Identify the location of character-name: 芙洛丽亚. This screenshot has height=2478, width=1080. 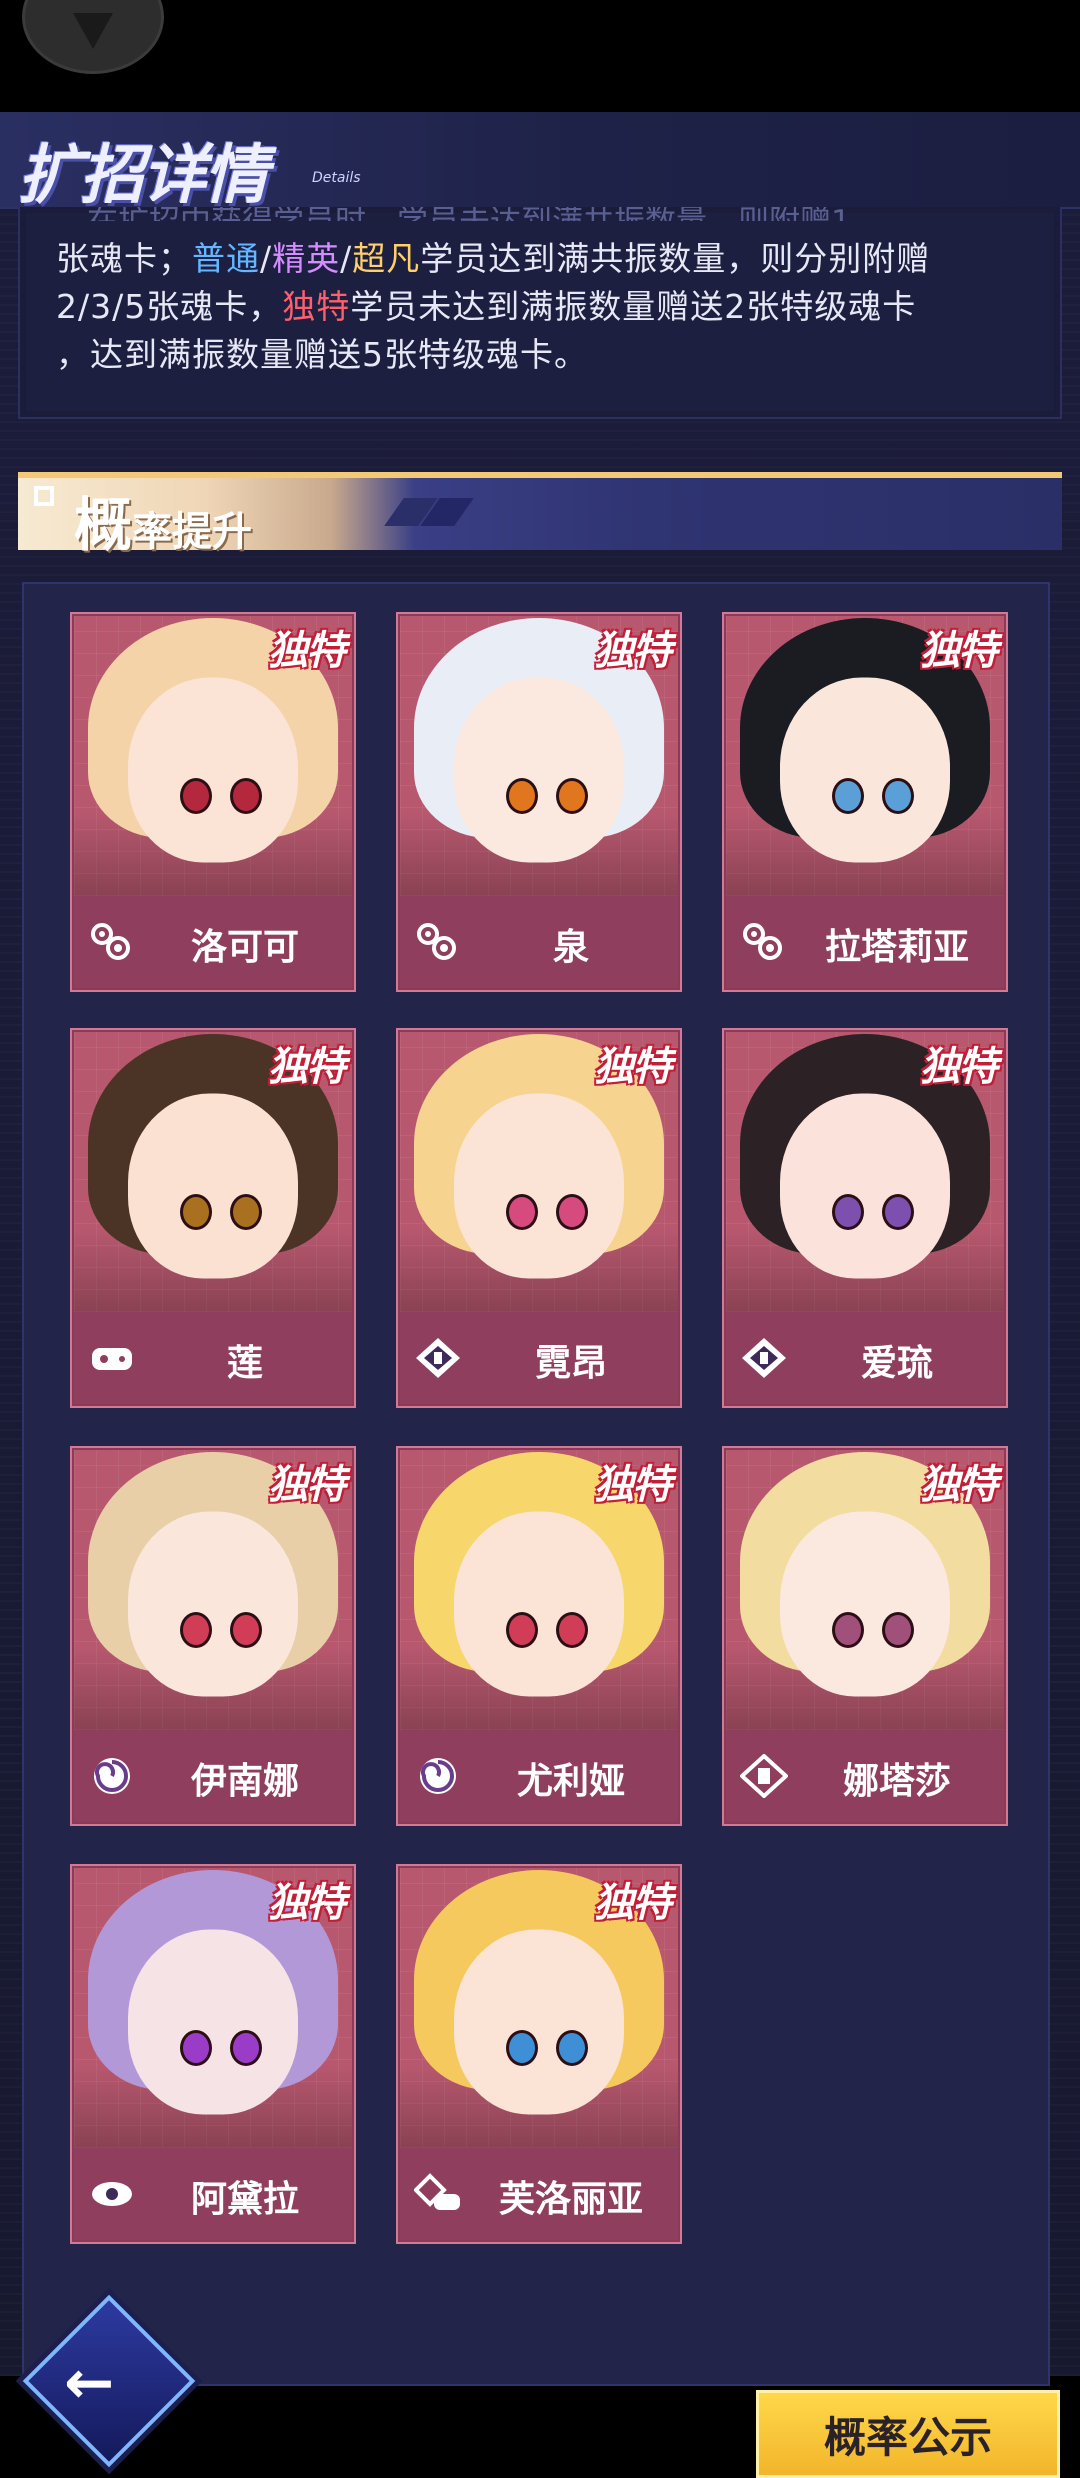
(570, 2199).